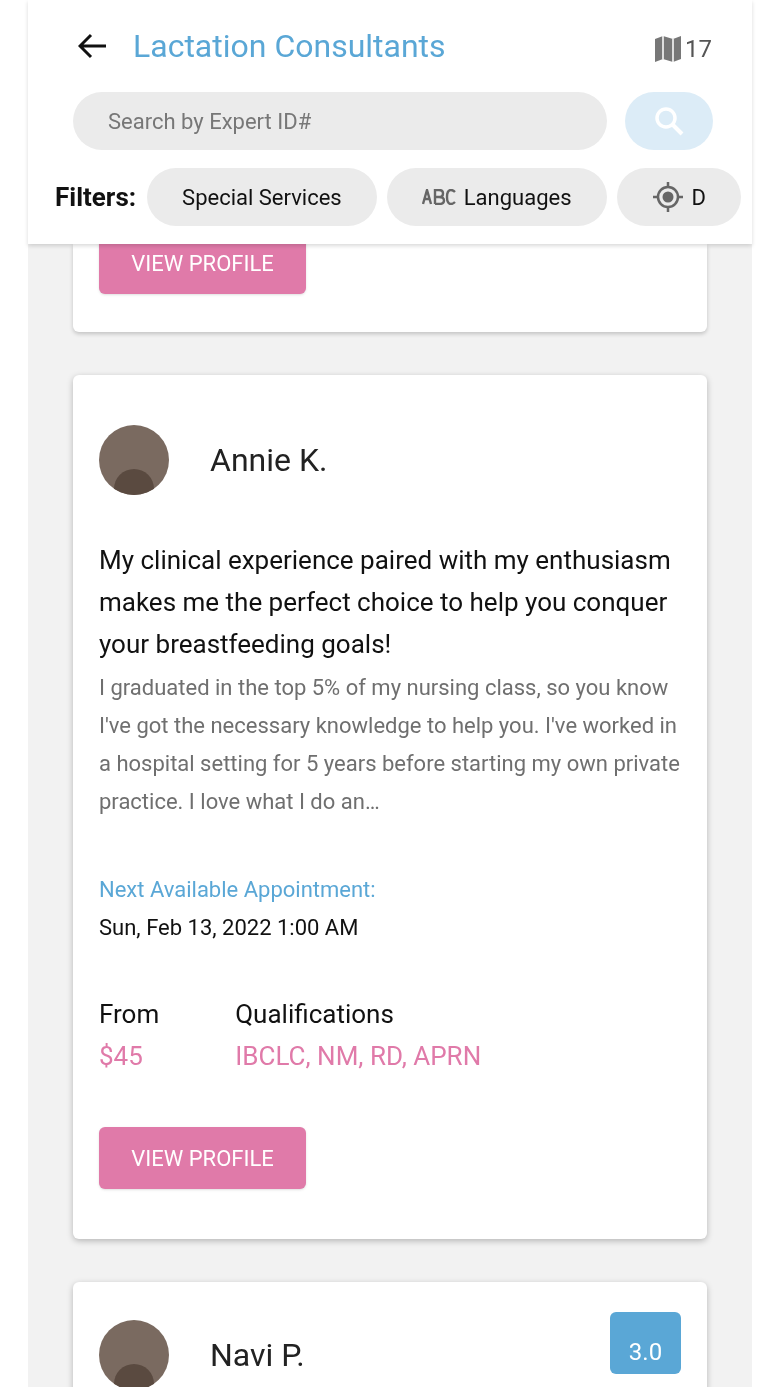  Describe the element at coordinates (668, 49) in the screenshot. I see `map-icon` at that location.